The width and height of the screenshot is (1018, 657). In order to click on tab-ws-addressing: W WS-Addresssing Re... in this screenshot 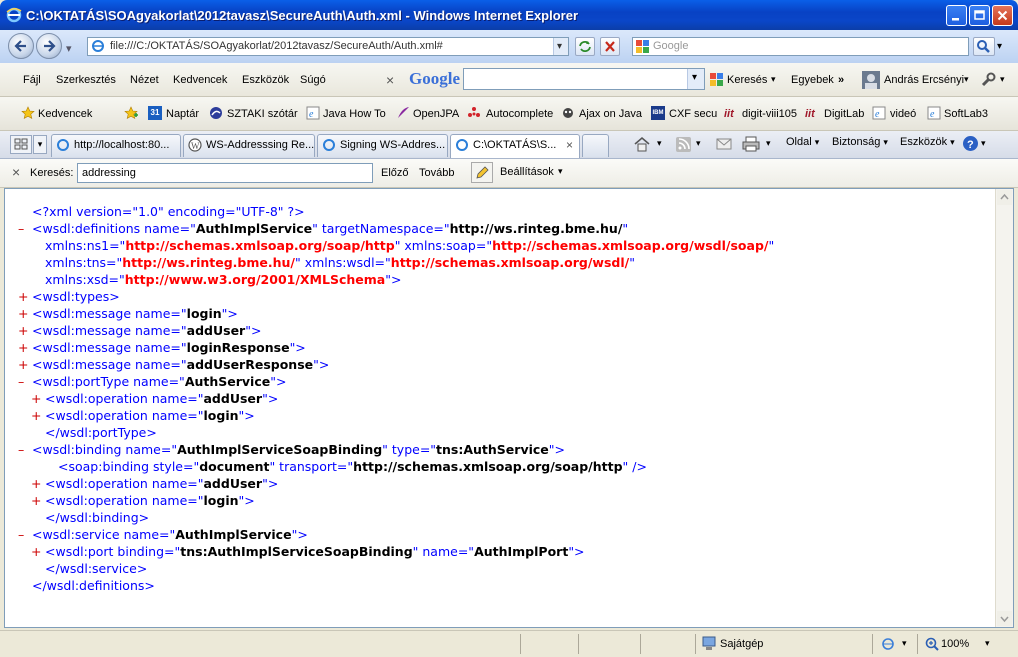, I will do `click(249, 145)`.